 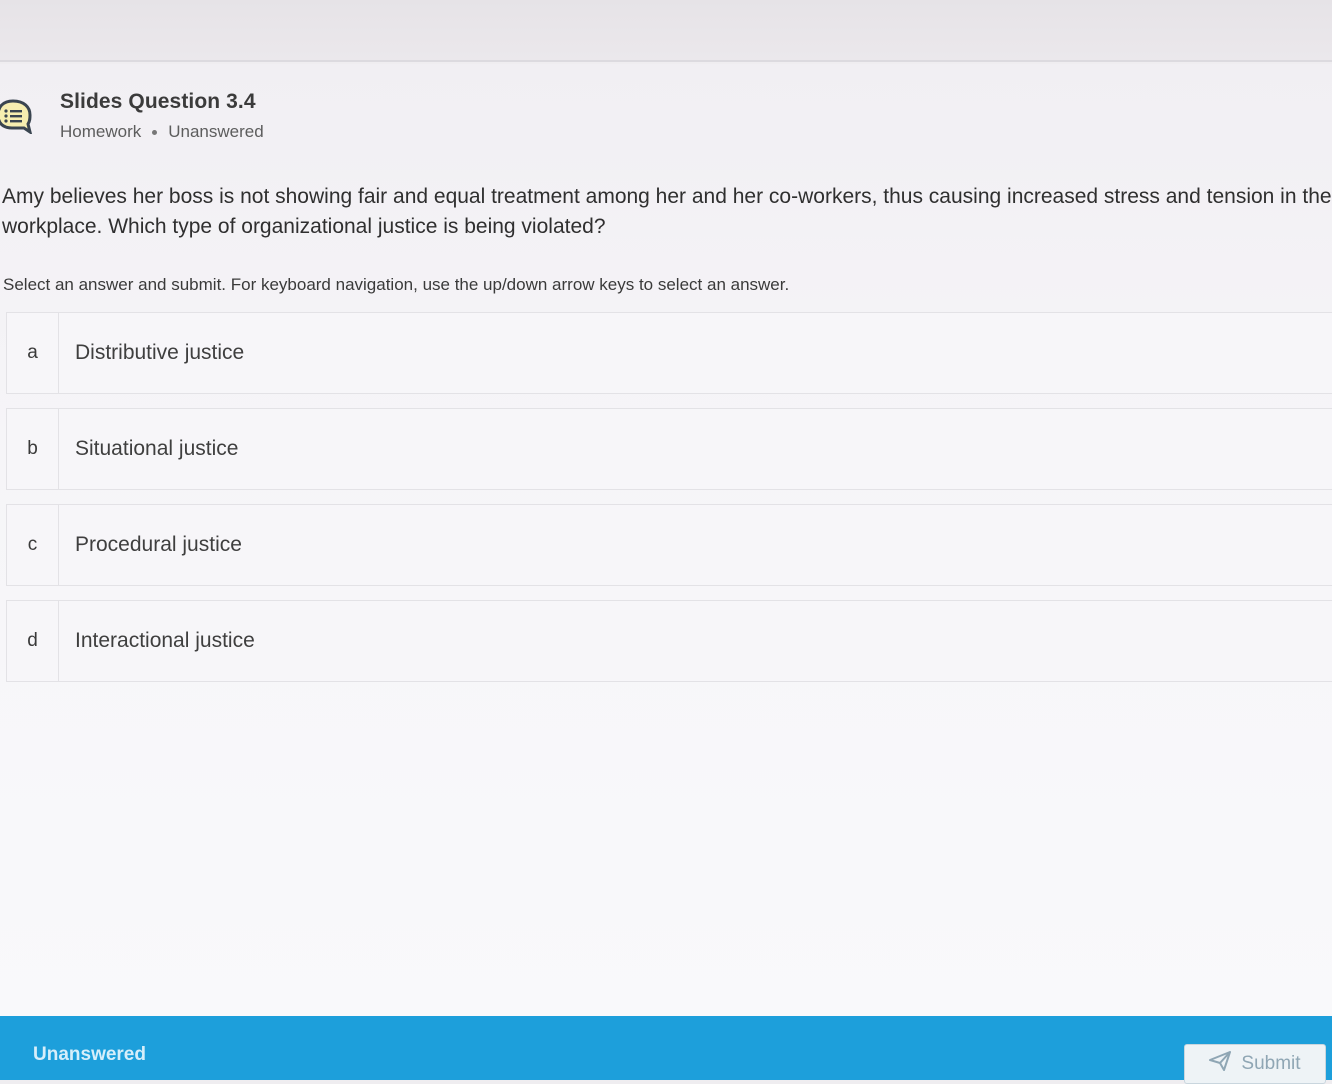 I want to click on footer-status: Unanswered, so click(x=89, y=1054).